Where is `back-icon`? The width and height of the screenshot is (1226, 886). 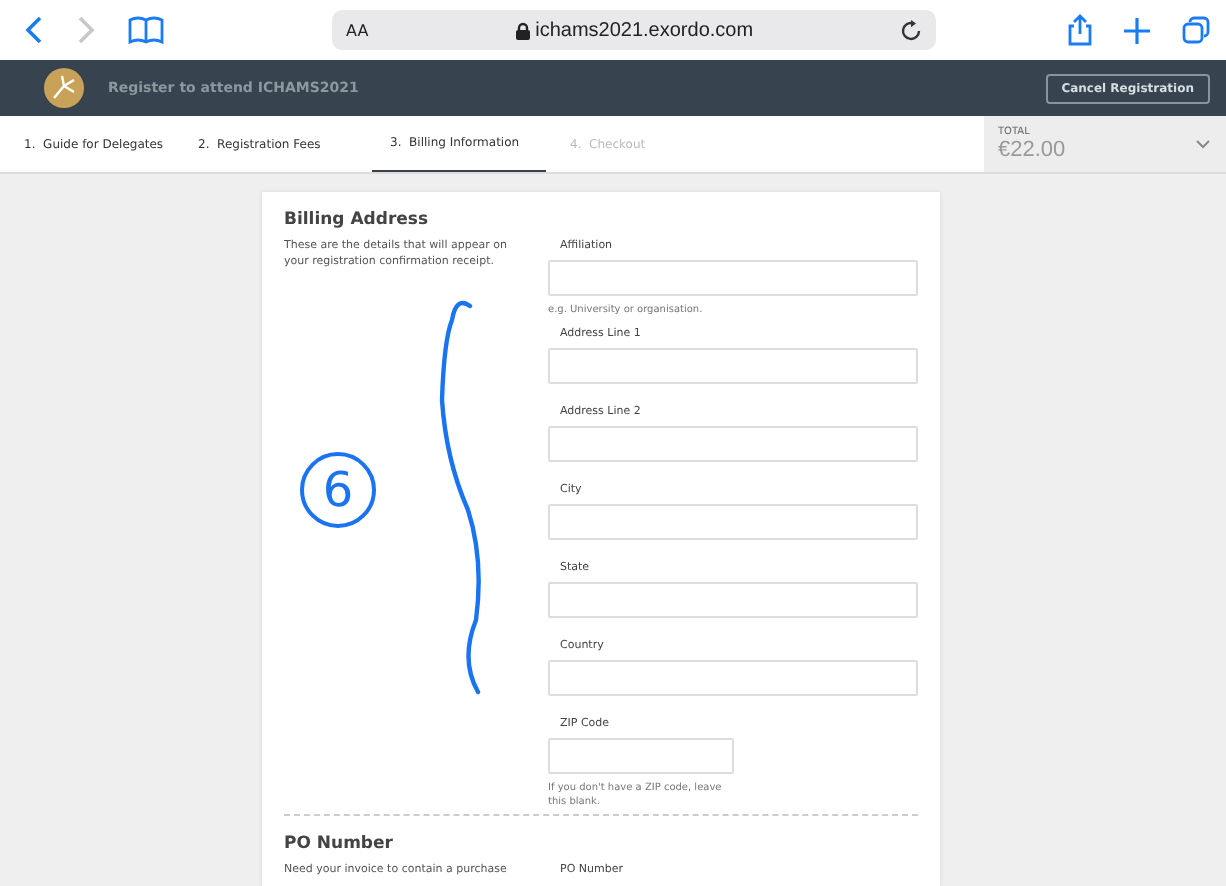
back-icon is located at coordinates (34, 30).